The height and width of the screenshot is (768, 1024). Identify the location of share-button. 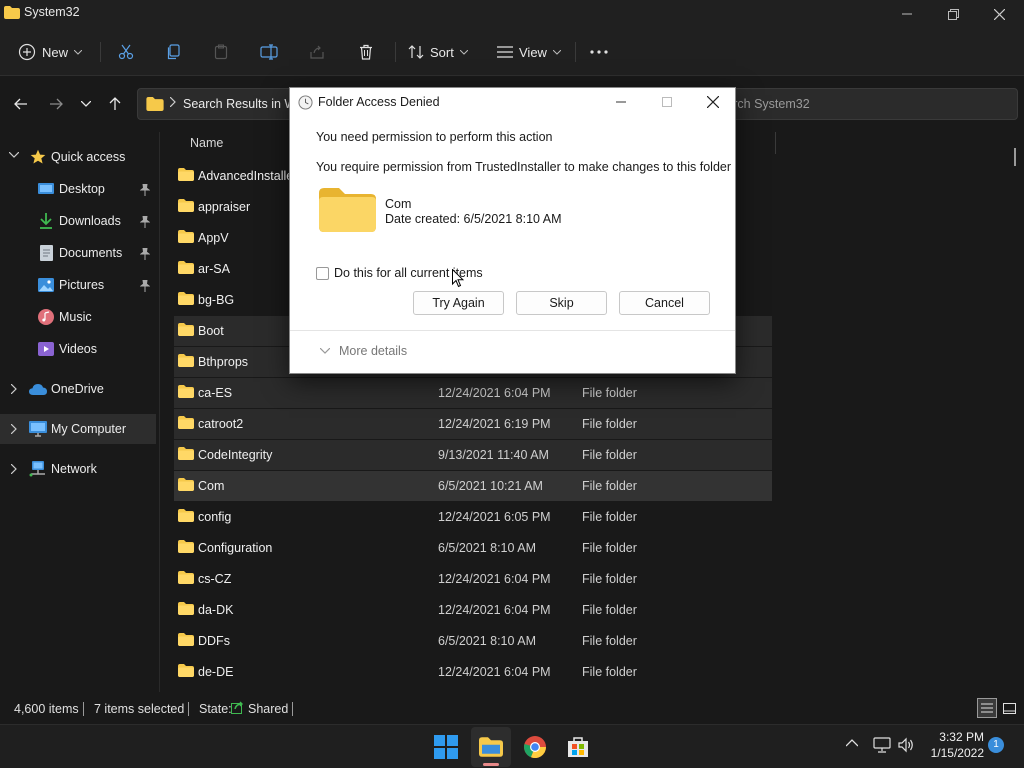
(317, 52).